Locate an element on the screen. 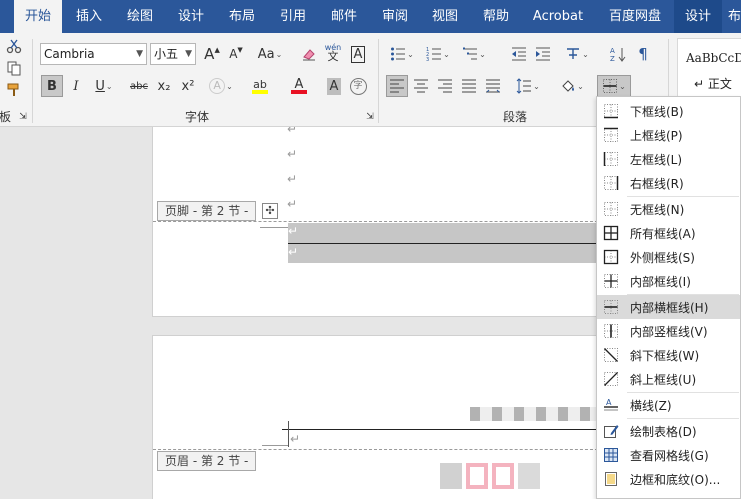  tab-home: 开始 is located at coordinates (38, 16).